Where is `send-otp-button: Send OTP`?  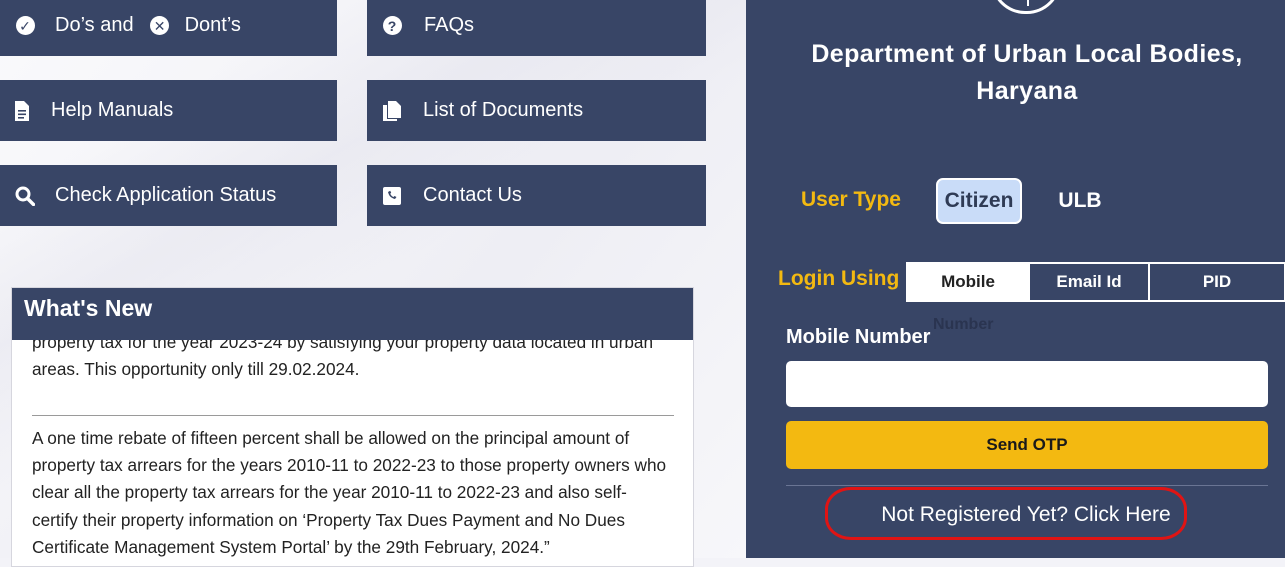 send-otp-button: Send OTP is located at coordinates (1027, 445).